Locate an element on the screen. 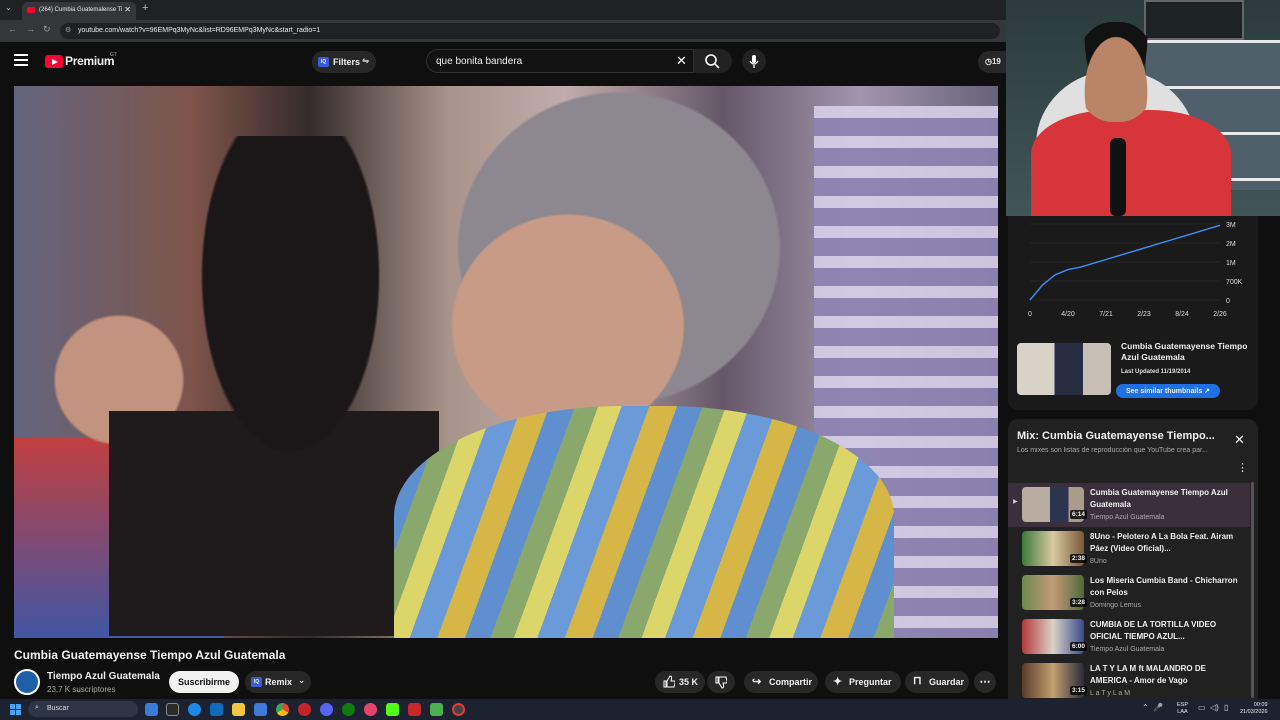  like-button: 35 K is located at coordinates (680, 682).